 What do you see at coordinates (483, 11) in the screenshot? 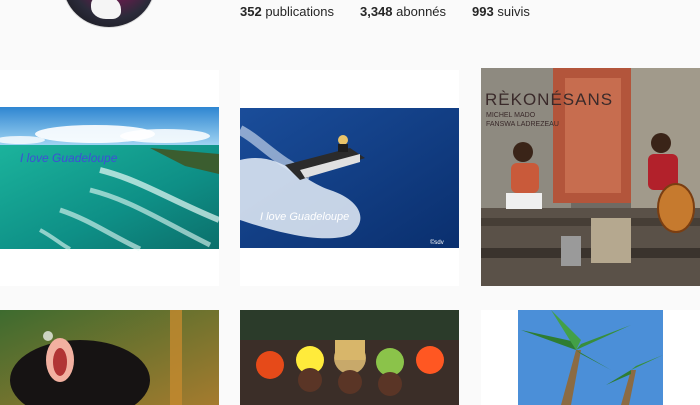
I see `stat-count: 993` at bounding box center [483, 11].